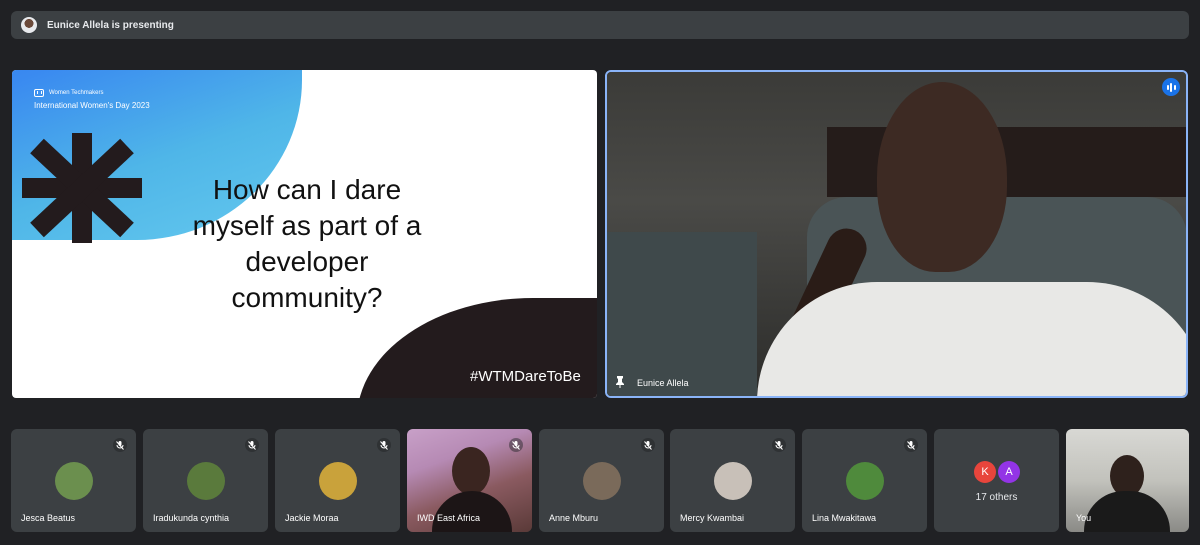 The height and width of the screenshot is (545, 1200). What do you see at coordinates (191, 518) in the screenshot?
I see `participant-name: Iradukunda cynthia` at bounding box center [191, 518].